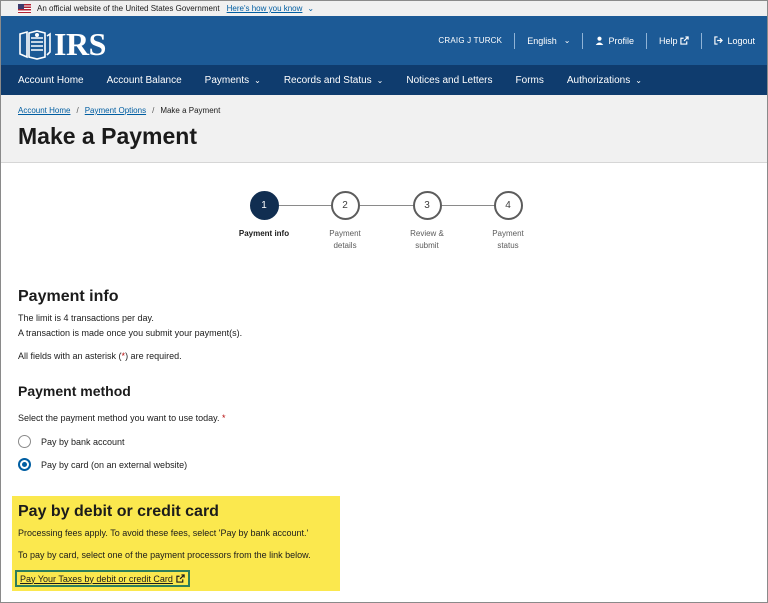  I want to click on logout-label: Logout, so click(741, 40).